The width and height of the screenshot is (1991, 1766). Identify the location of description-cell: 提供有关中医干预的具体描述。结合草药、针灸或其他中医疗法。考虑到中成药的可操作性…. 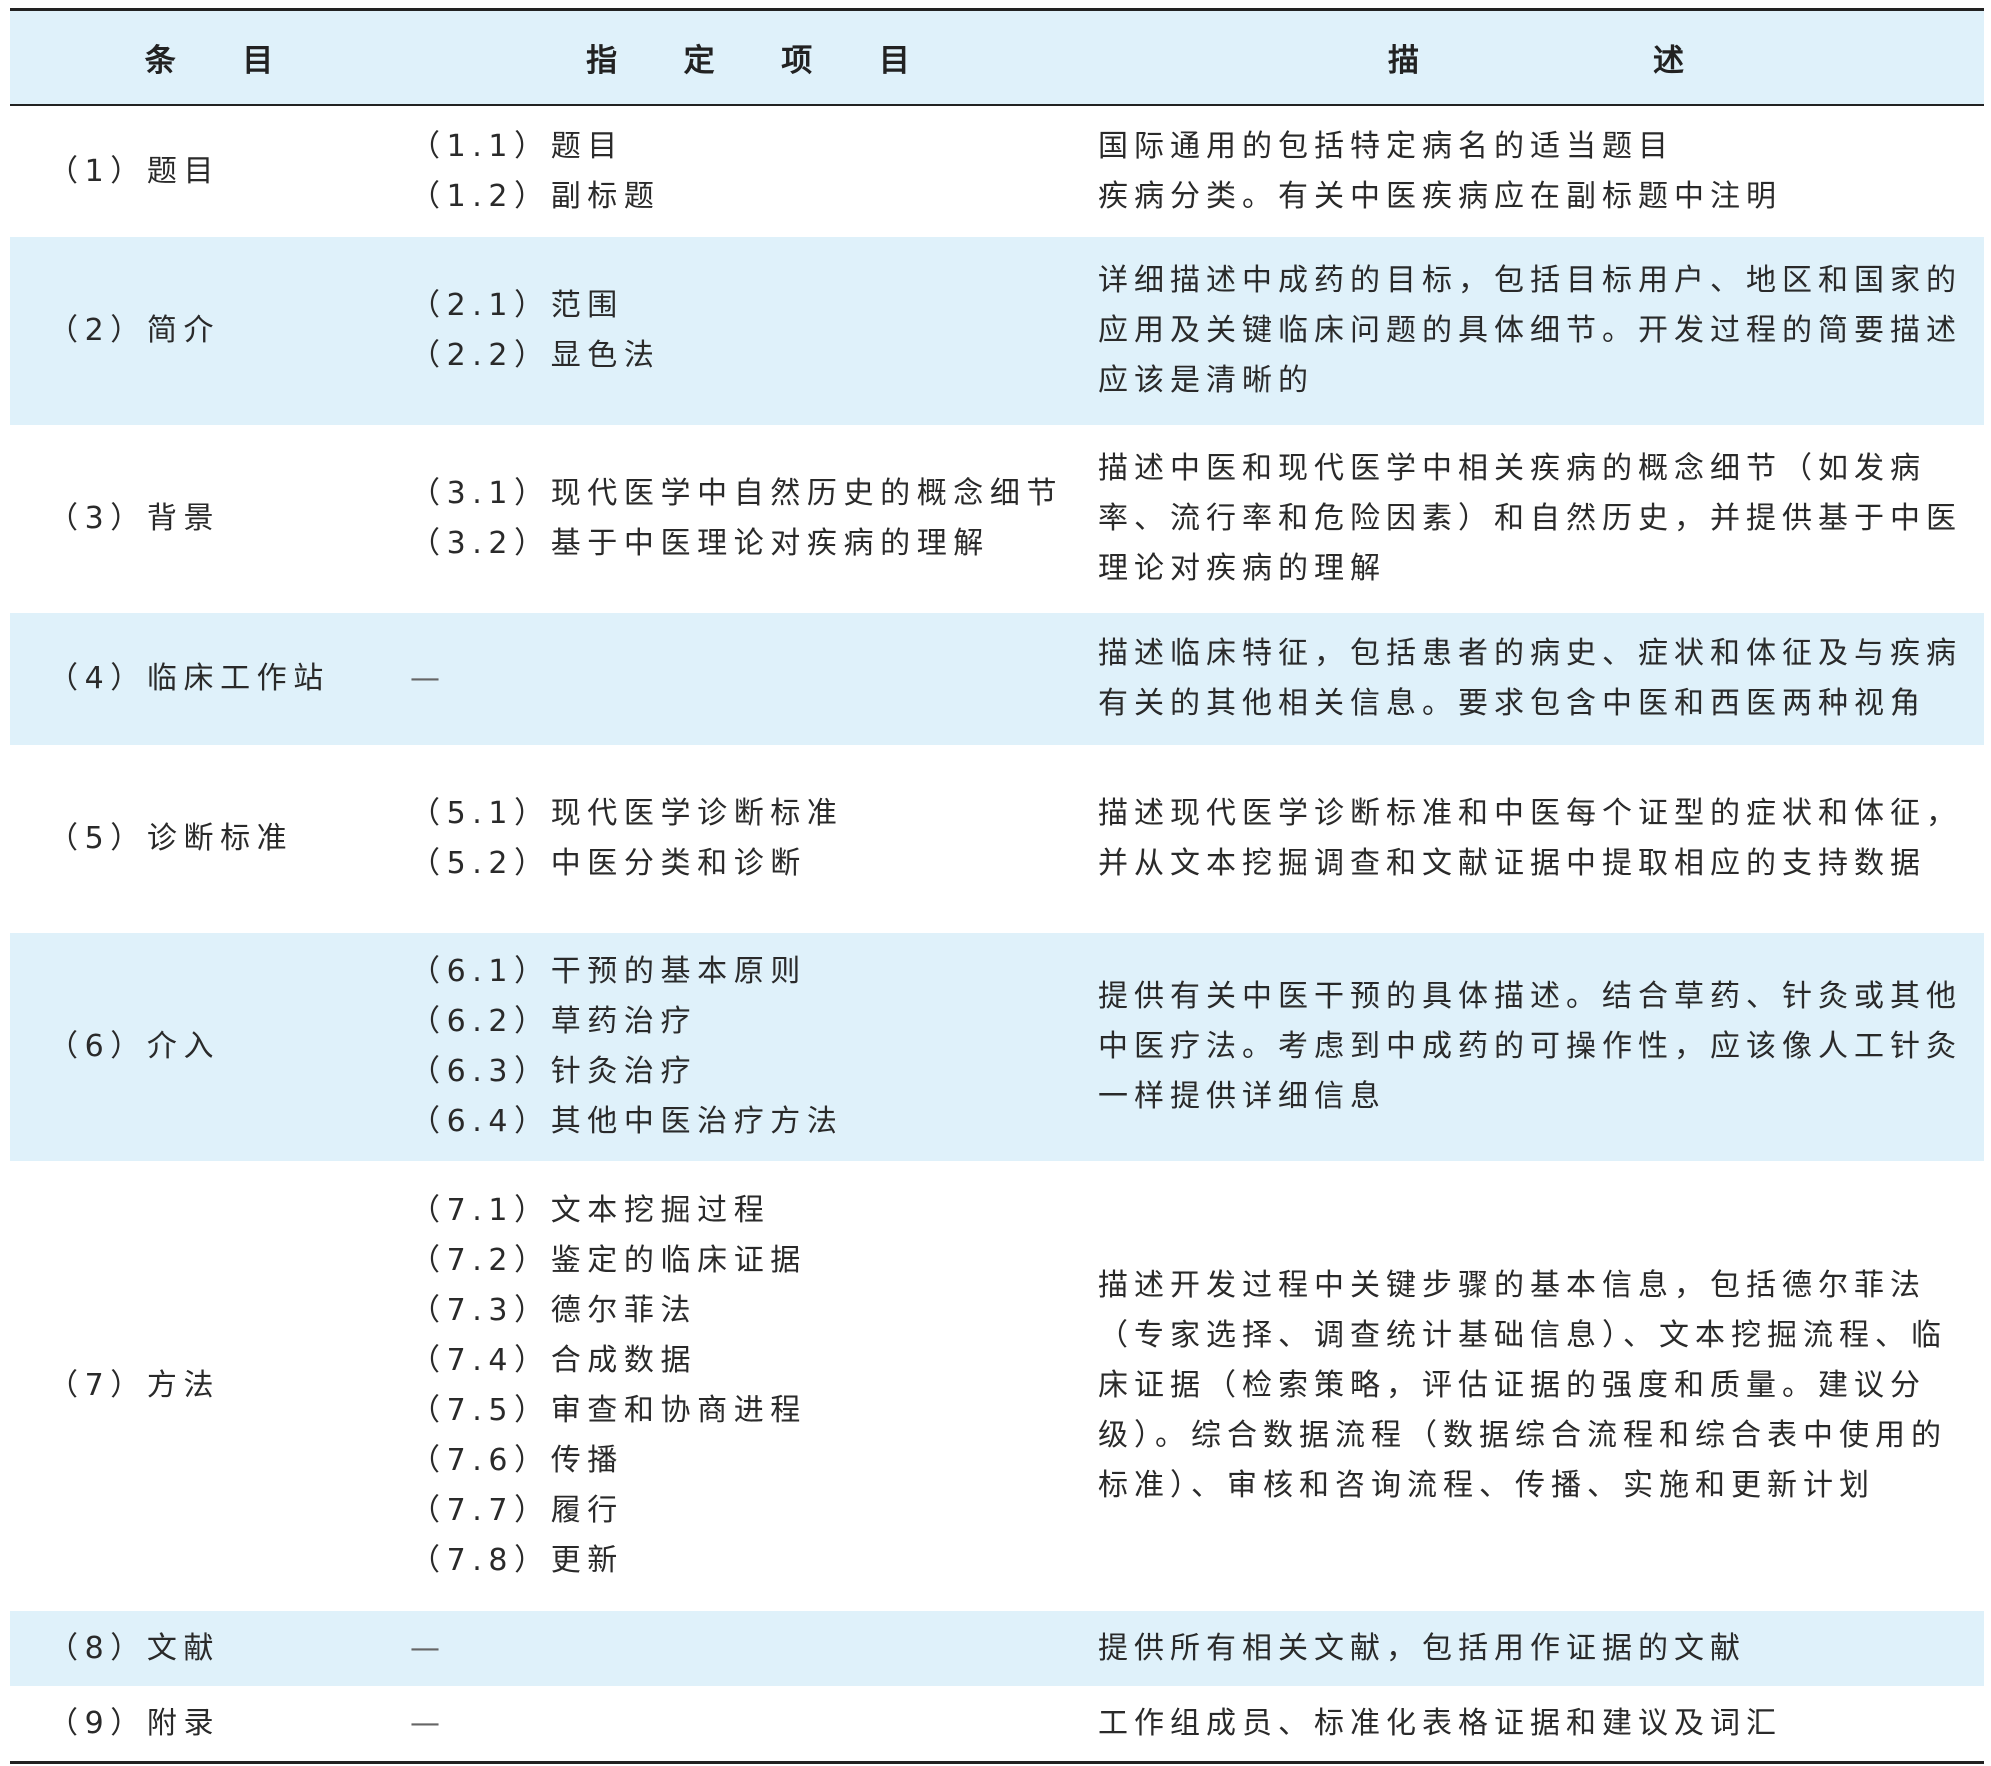
(1536, 1047).